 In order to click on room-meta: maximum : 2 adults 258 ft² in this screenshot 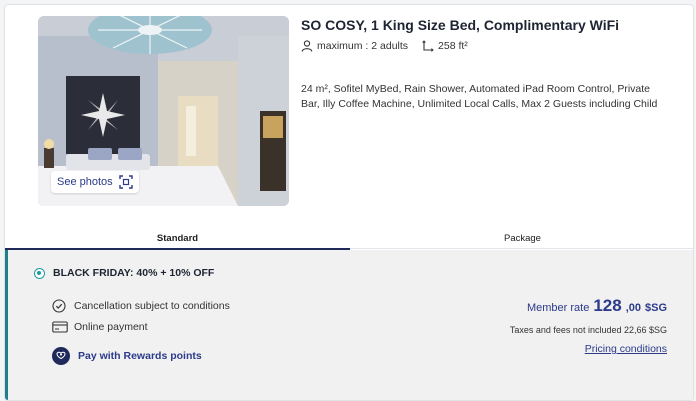, I will do `click(384, 46)`.